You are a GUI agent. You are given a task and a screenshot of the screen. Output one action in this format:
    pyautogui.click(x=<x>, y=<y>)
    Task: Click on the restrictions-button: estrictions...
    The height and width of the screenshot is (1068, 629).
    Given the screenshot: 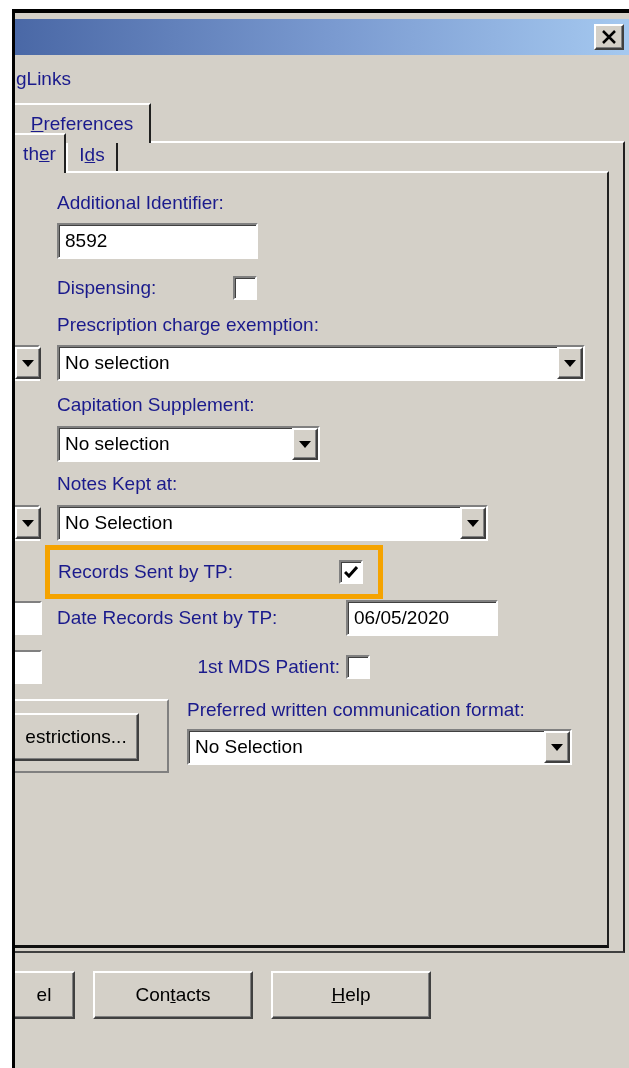 What is the action you would take?
    pyautogui.click(x=77, y=737)
    